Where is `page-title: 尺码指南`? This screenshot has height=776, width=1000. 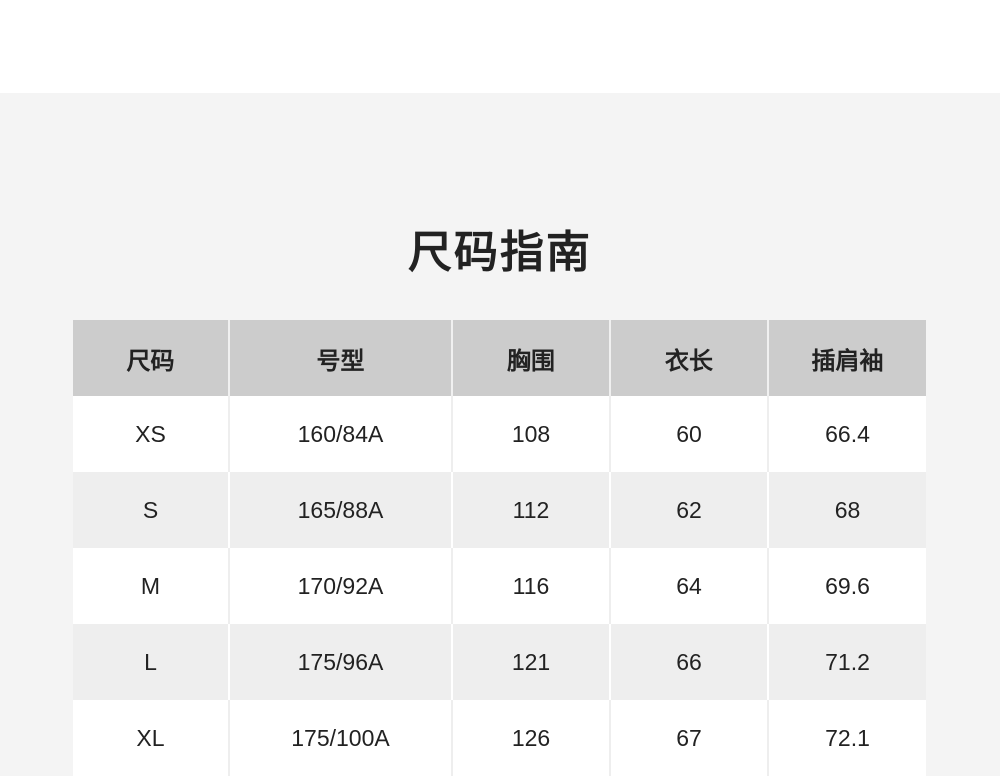
page-title: 尺码指南 is located at coordinates (500, 253).